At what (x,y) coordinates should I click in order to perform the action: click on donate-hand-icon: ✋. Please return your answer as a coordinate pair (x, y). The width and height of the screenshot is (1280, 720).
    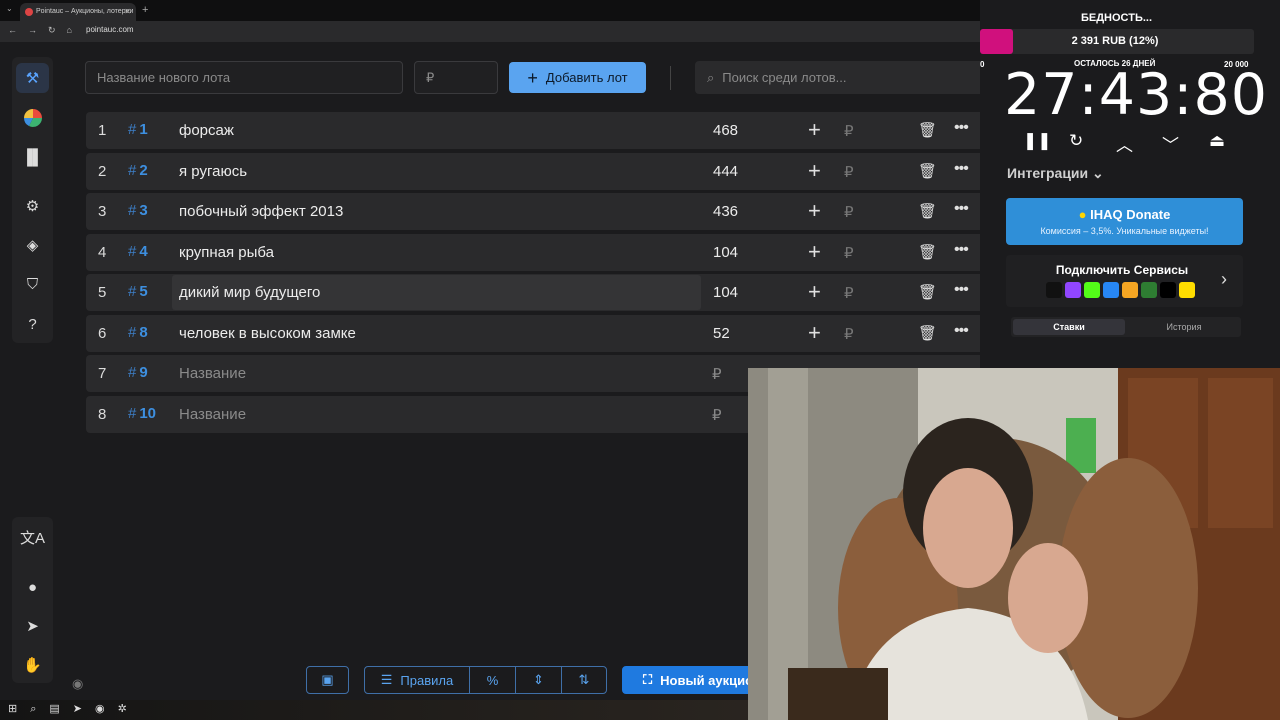
    Looking at the image, I should click on (32, 665).